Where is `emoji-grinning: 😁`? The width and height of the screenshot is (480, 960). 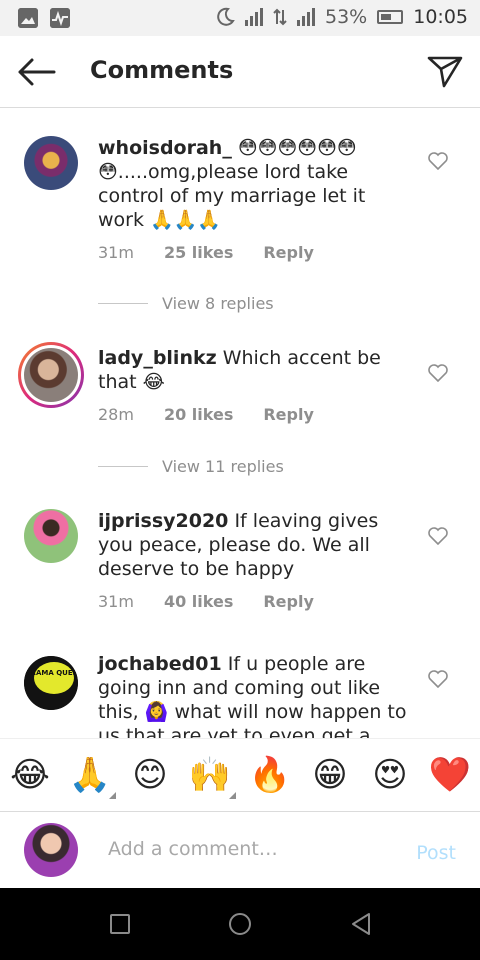
emoji-grinning: 😁 is located at coordinates (330, 775).